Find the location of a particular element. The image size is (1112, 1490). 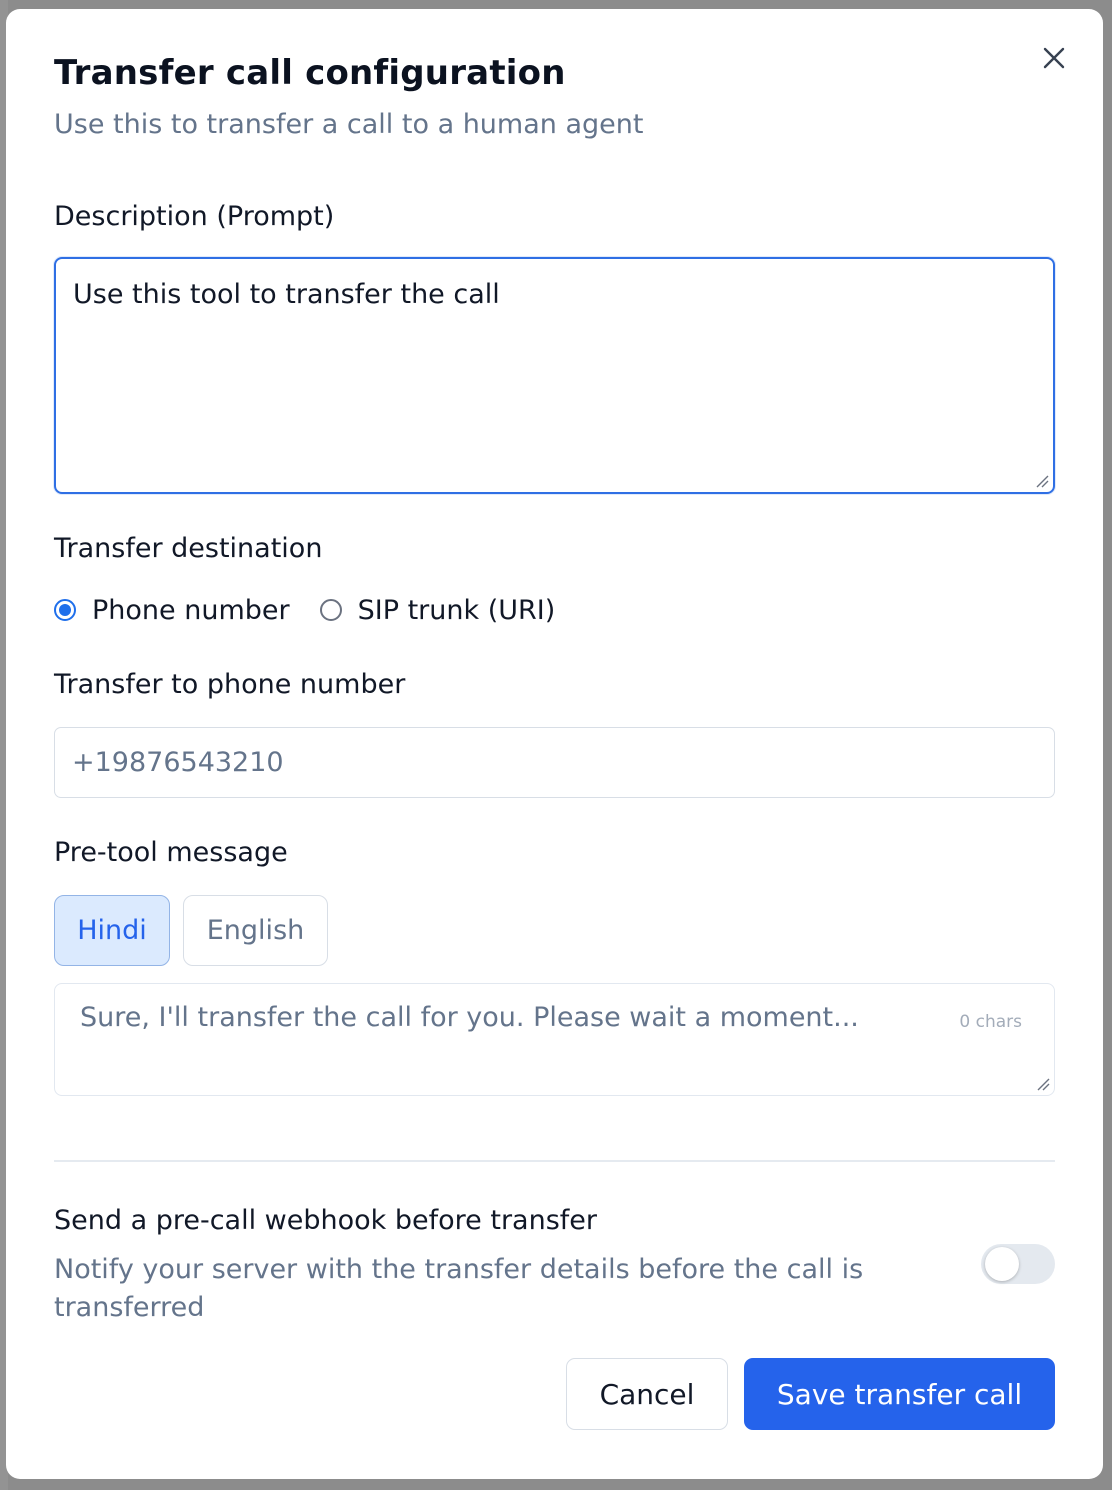

sip-trunk-radio is located at coordinates (330, 610).